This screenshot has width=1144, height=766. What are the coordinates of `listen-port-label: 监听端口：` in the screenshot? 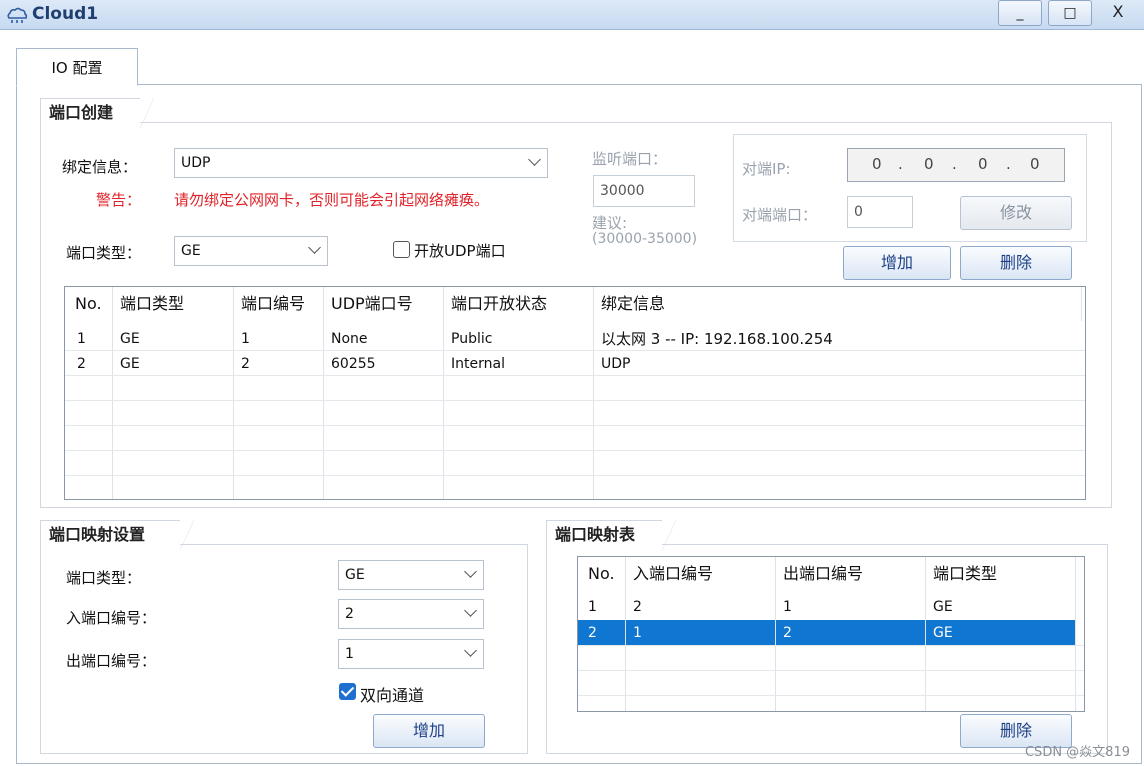 It's located at (630, 159).